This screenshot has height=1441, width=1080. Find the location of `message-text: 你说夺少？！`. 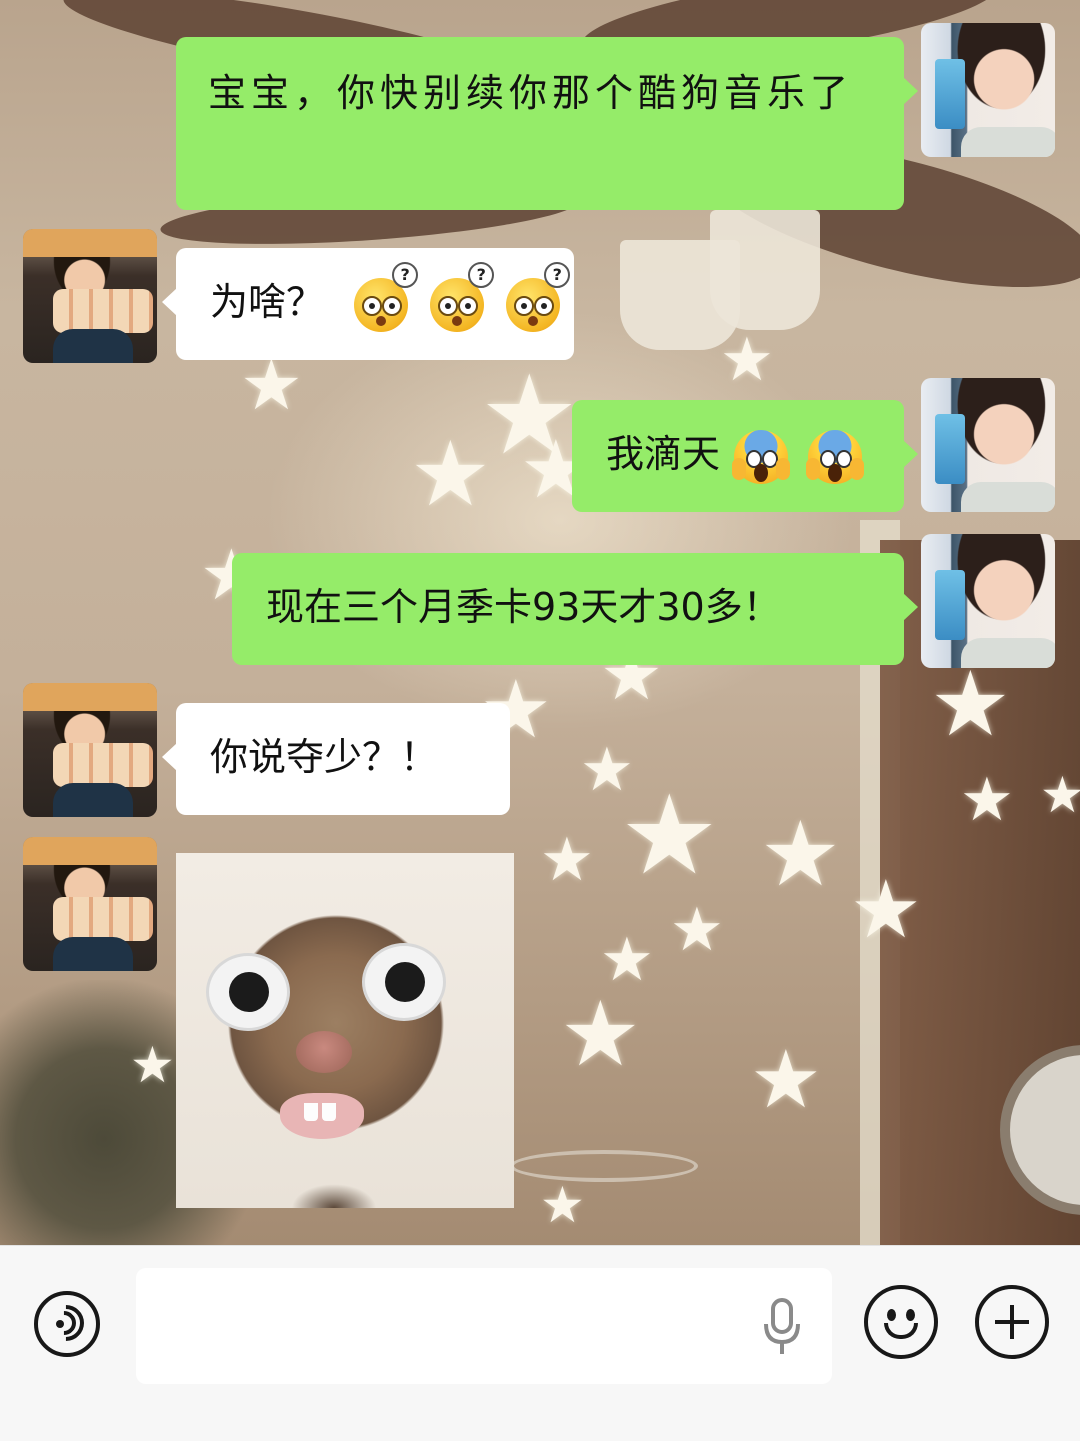

message-text: 你说夺少？！ is located at coordinates (324, 757).